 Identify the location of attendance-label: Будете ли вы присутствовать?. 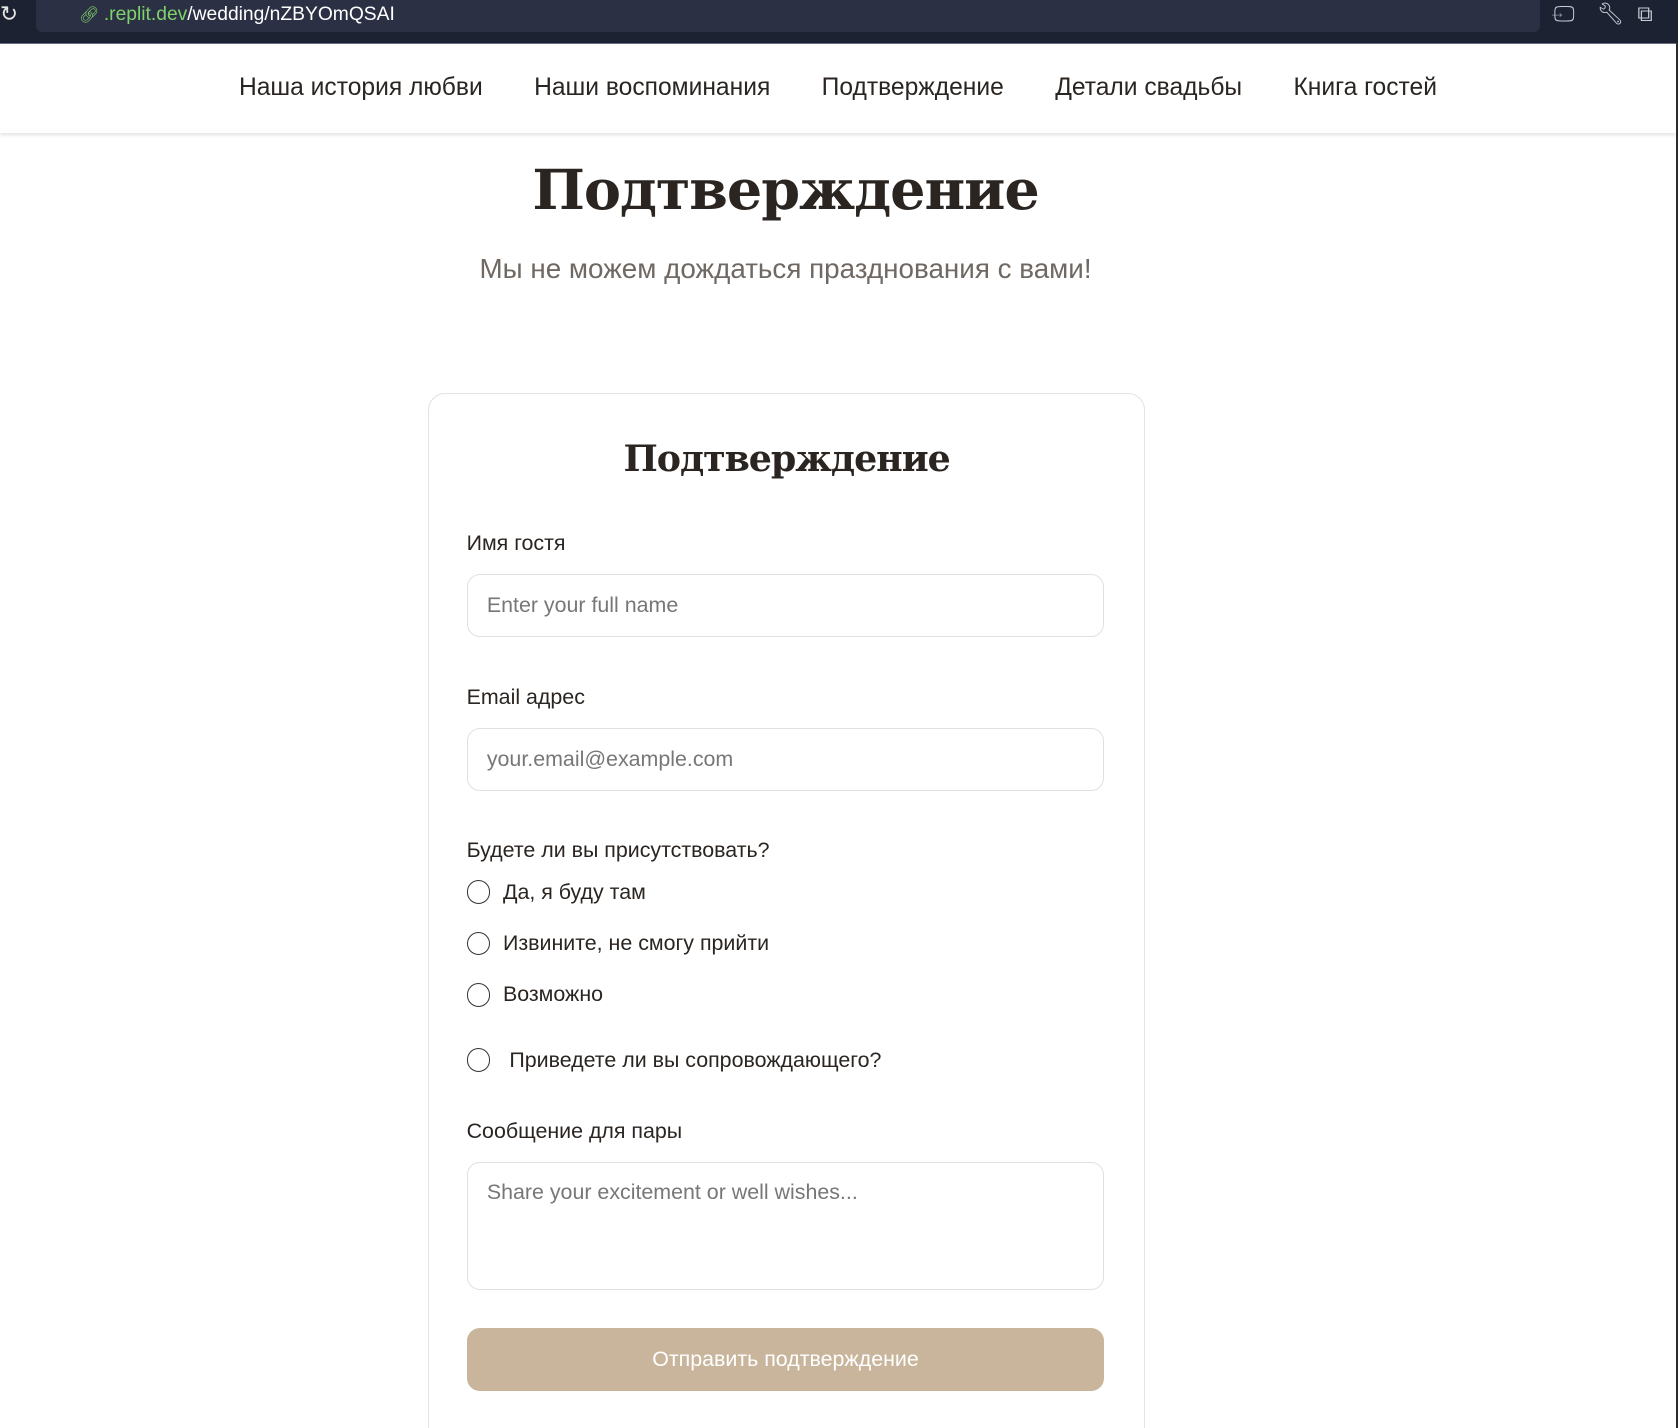
(618, 849).